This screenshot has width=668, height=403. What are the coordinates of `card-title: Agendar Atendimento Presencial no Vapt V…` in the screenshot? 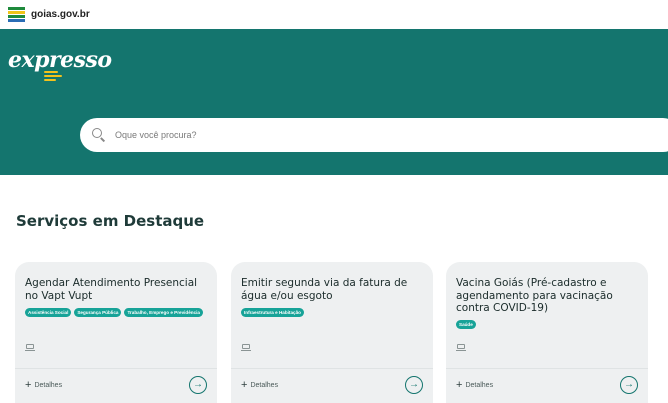 It's located at (118, 289).